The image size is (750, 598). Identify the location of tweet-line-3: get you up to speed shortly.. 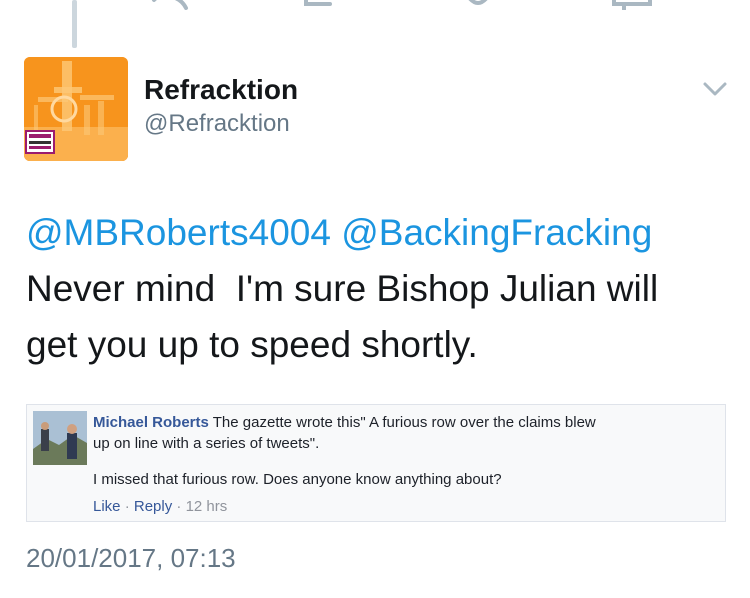
(252, 344).